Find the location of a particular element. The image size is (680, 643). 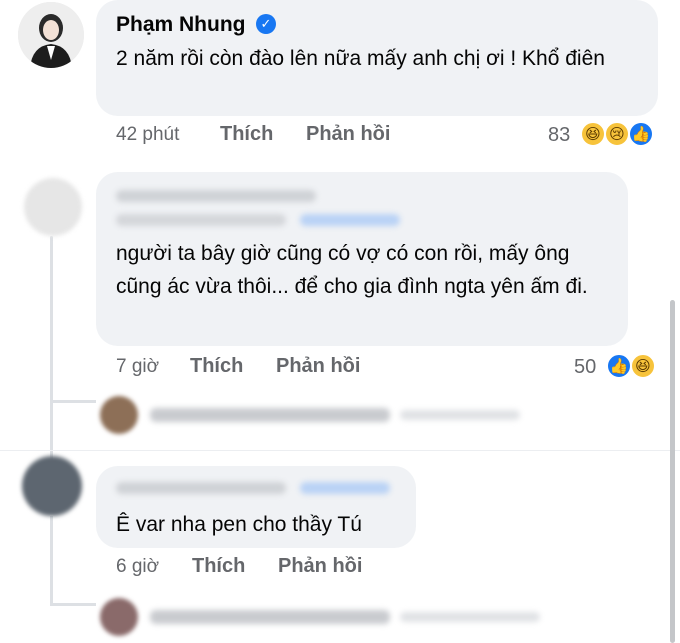

verified-badge-icon: ✓ is located at coordinates (266, 24).